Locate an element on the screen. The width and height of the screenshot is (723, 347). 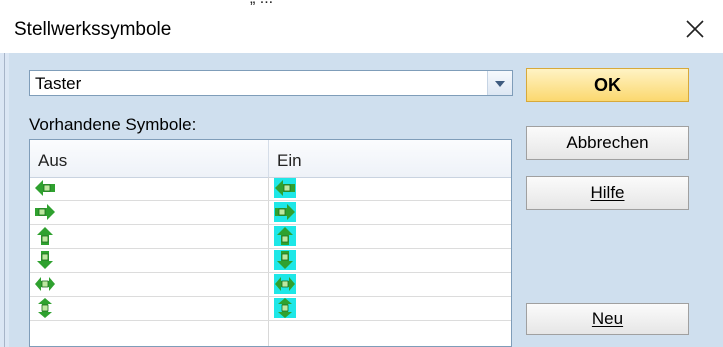
close-button is located at coordinates (695, 31).